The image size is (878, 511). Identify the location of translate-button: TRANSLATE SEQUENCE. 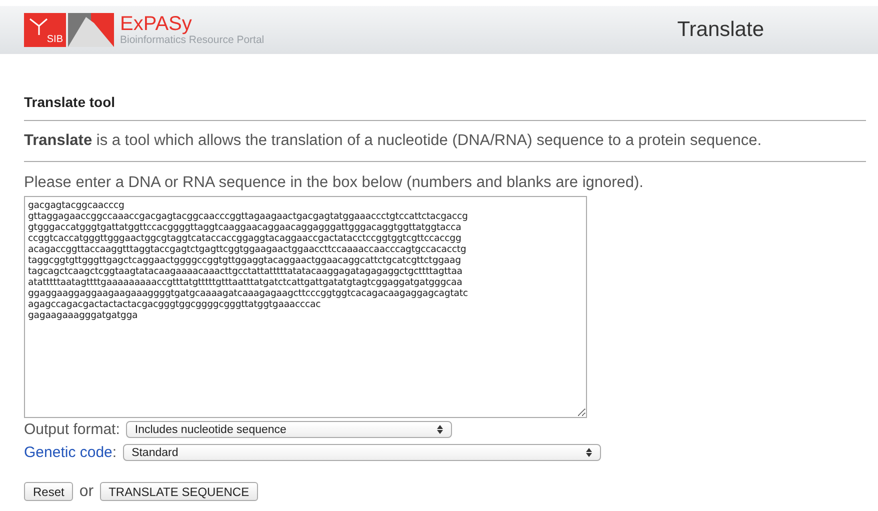
(179, 491).